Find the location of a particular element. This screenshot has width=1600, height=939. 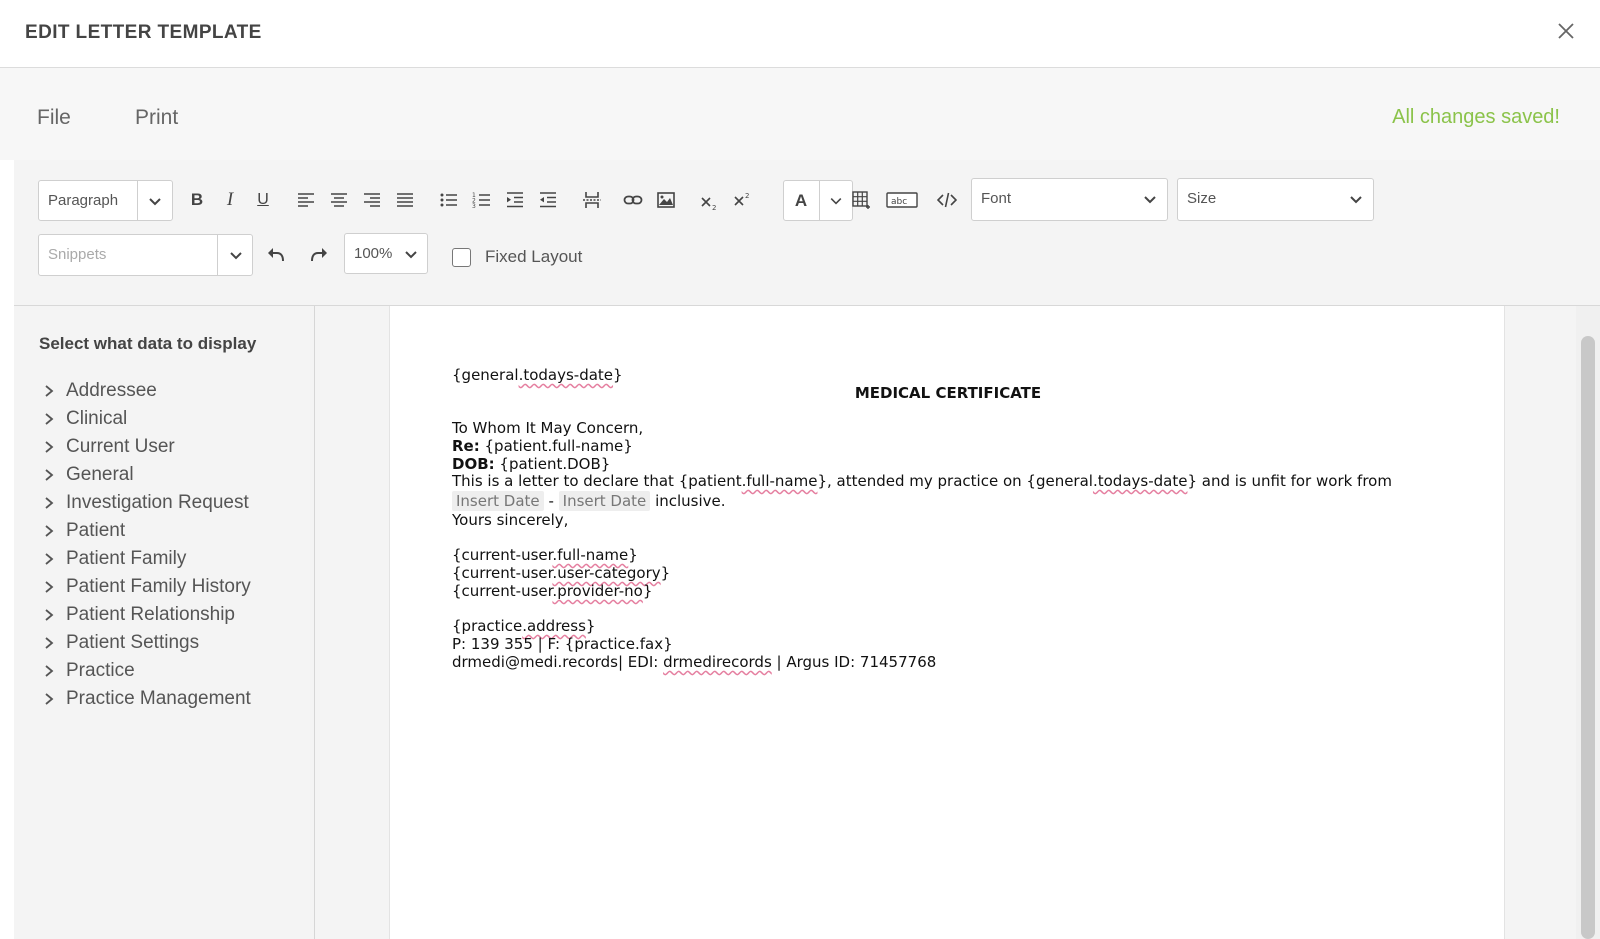

outdent-button is located at coordinates (548, 200).